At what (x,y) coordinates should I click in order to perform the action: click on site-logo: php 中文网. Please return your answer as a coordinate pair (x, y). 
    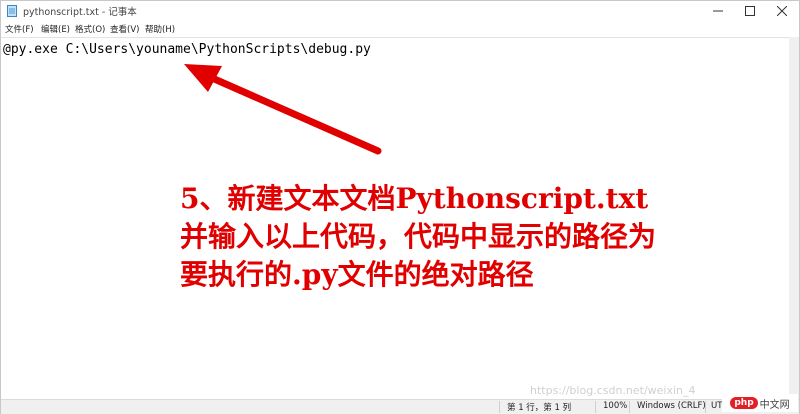
    Looking at the image, I should click on (760, 403).